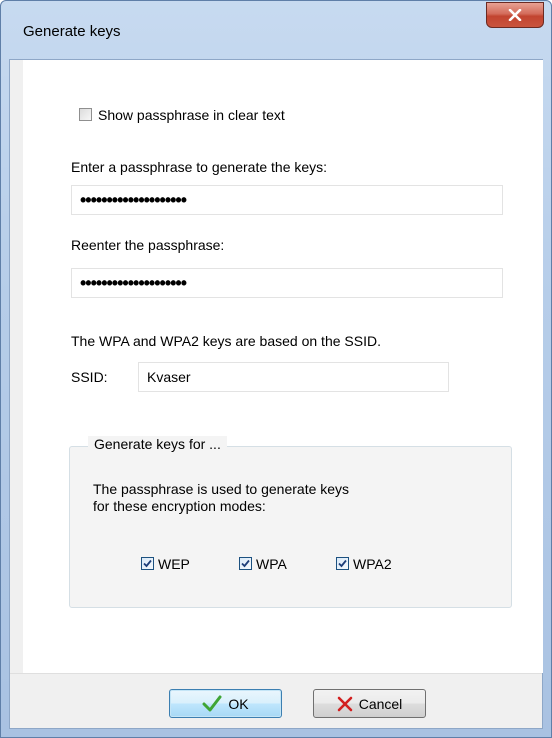 Image resolution: width=552 pixels, height=738 pixels. What do you see at coordinates (293, 377) in the screenshot?
I see `ssid-field: Kvaser` at bounding box center [293, 377].